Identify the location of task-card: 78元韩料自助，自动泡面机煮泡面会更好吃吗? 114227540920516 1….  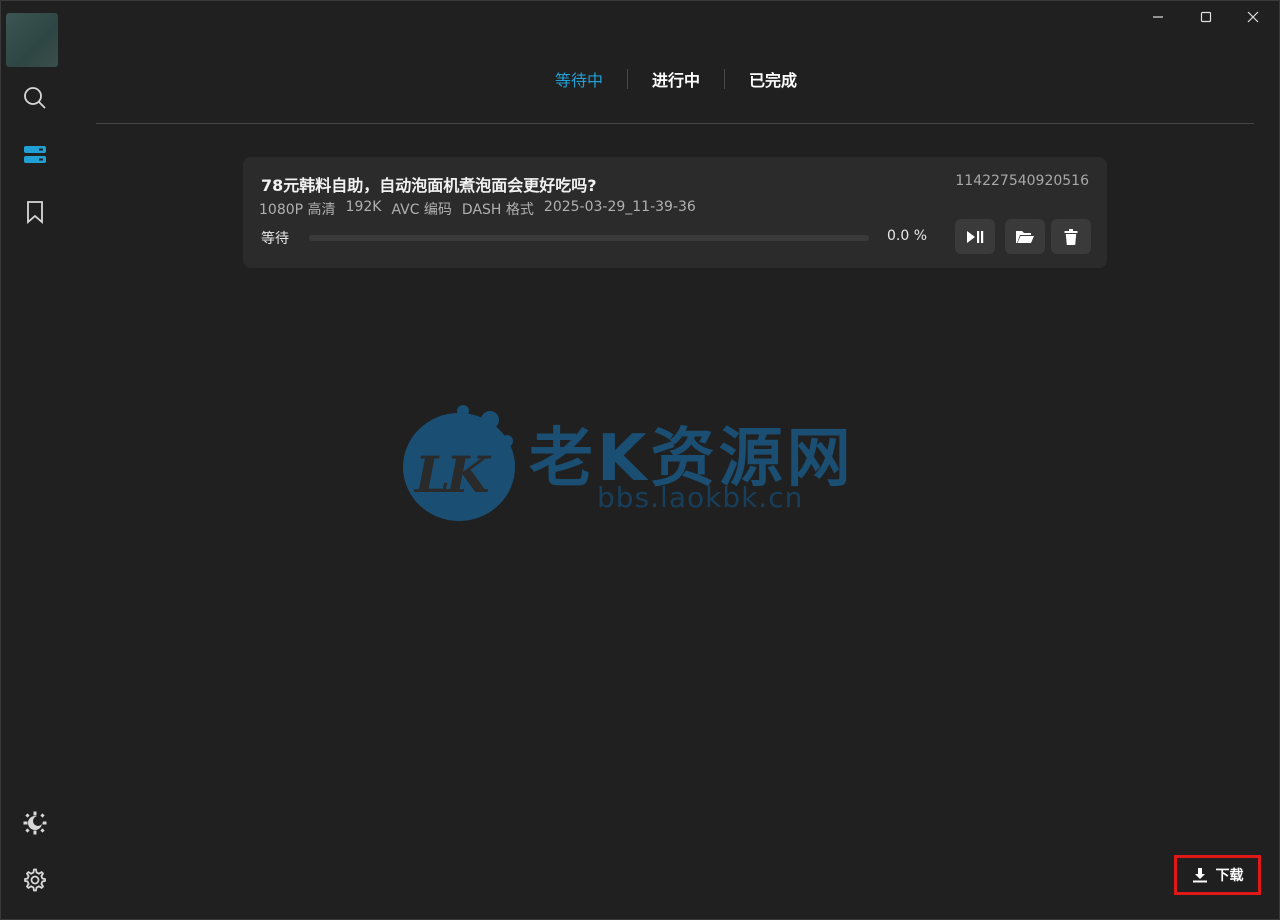
(675, 212).